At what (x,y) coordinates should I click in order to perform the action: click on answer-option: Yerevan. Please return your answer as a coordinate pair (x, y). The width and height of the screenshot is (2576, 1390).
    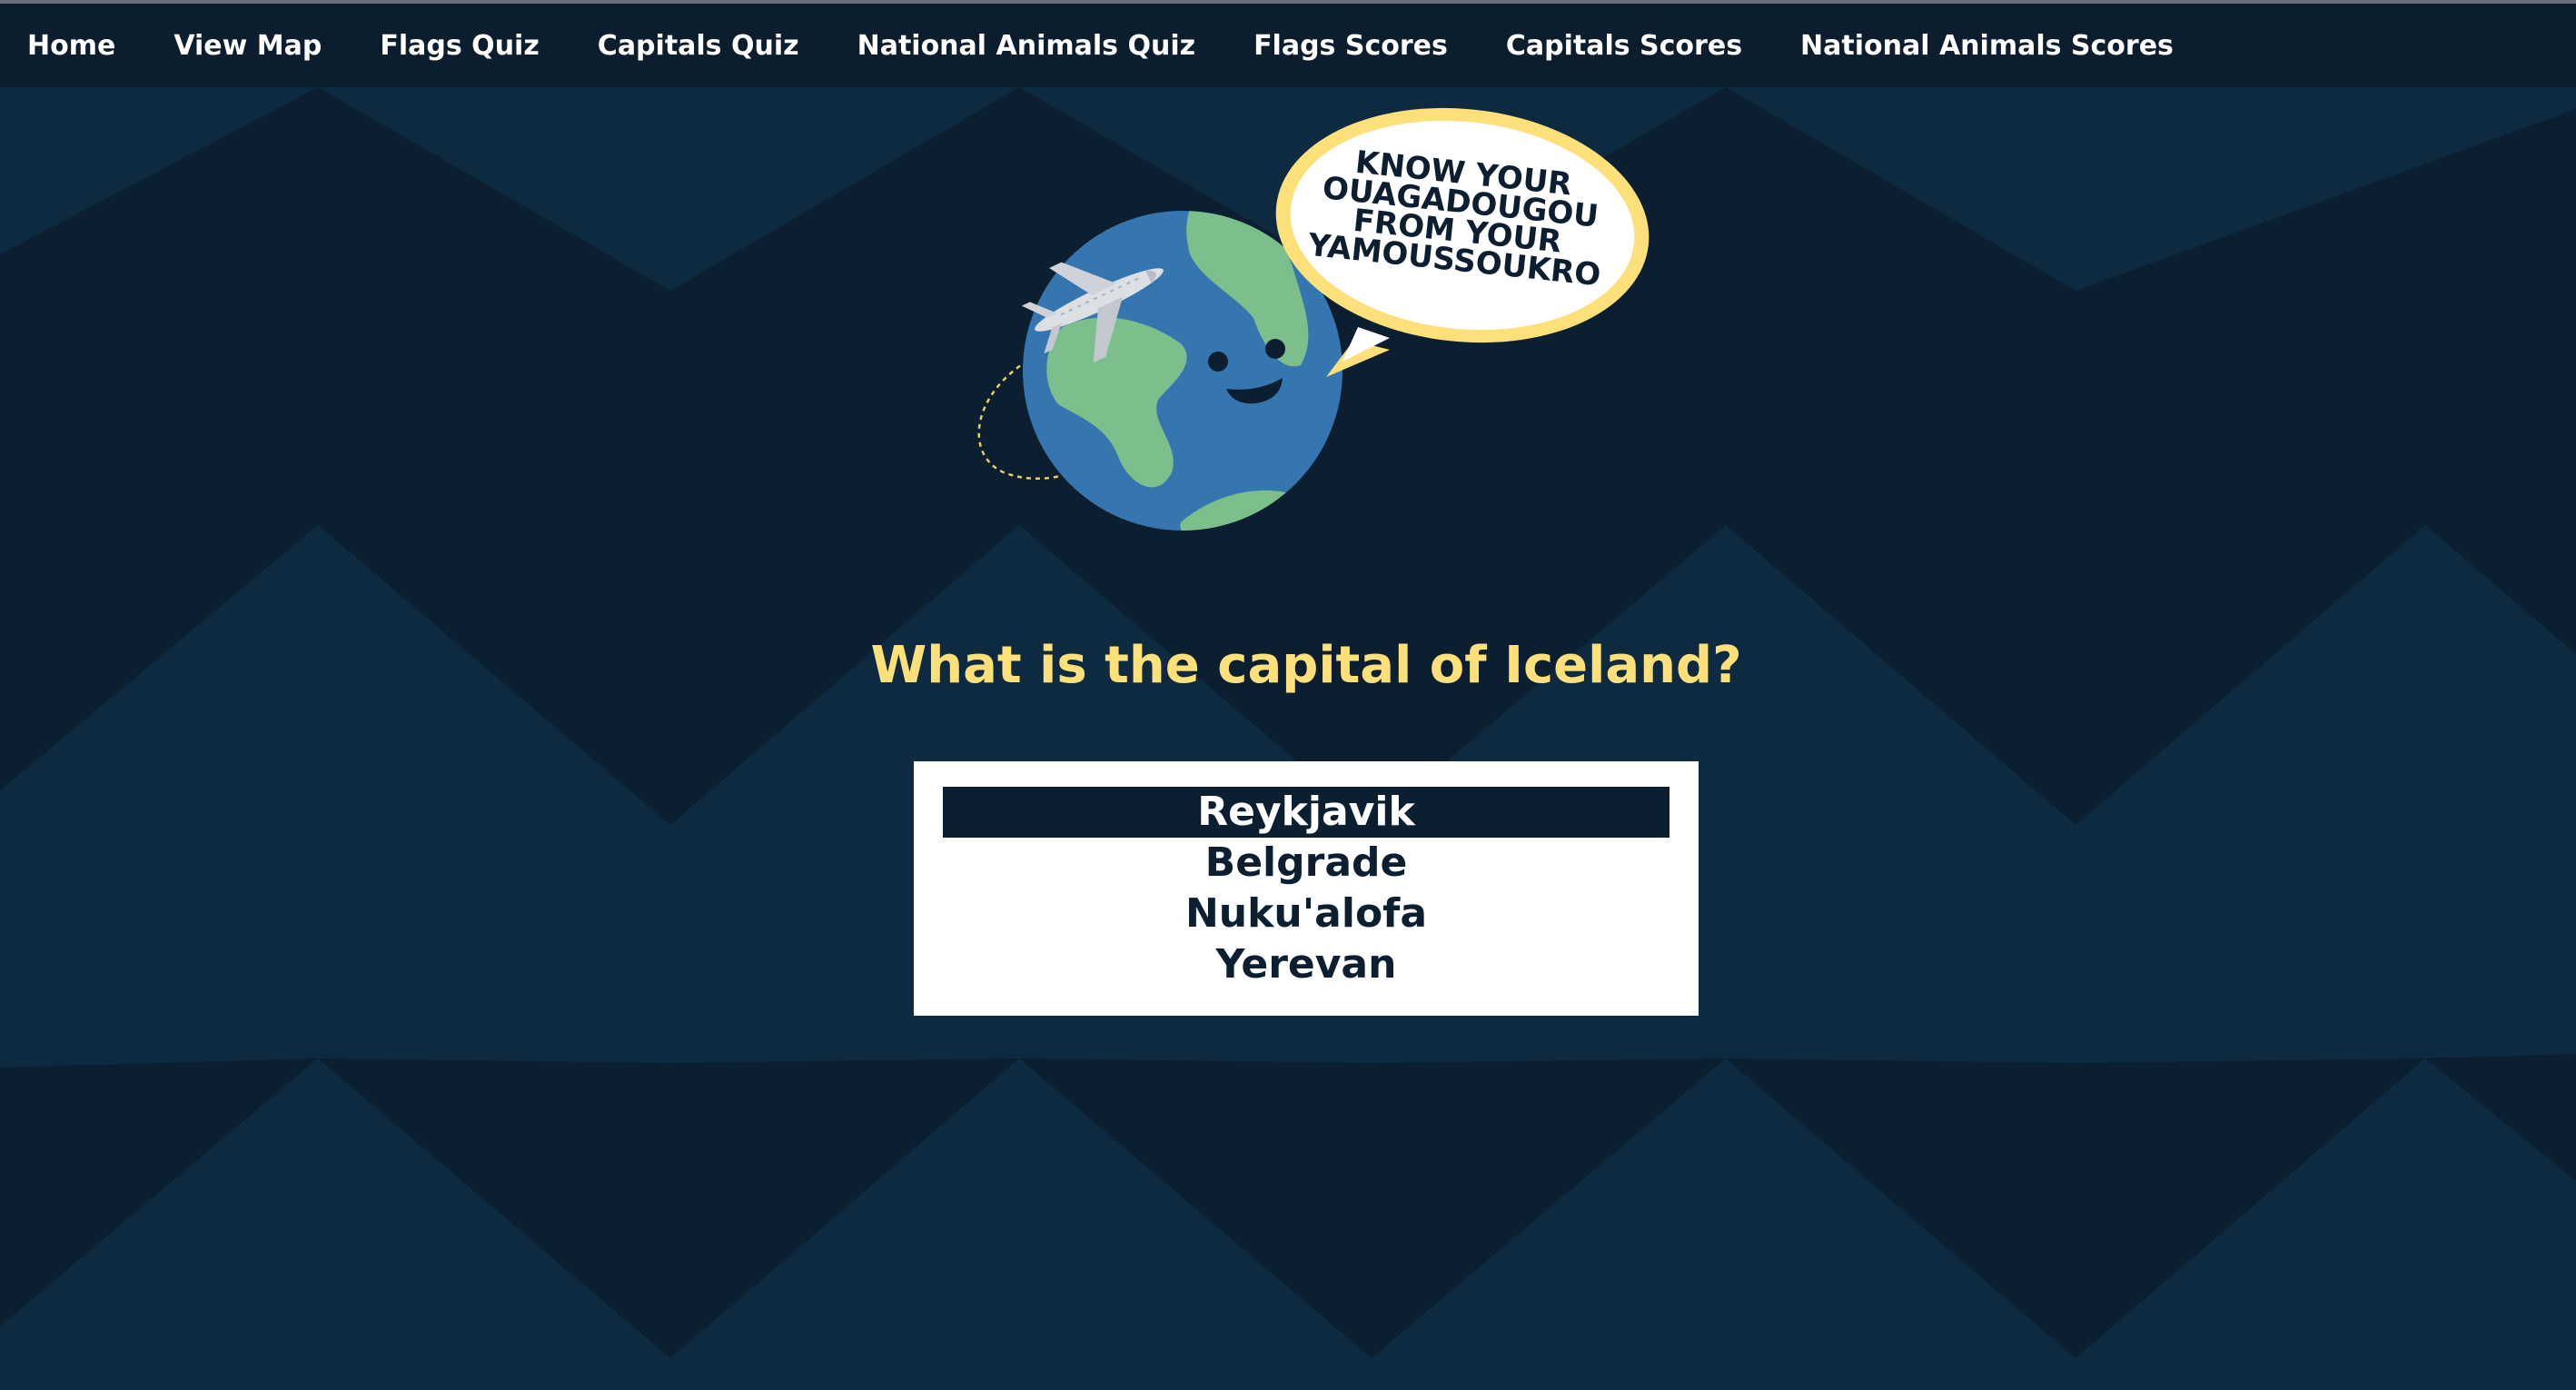
    Looking at the image, I should click on (1306, 964).